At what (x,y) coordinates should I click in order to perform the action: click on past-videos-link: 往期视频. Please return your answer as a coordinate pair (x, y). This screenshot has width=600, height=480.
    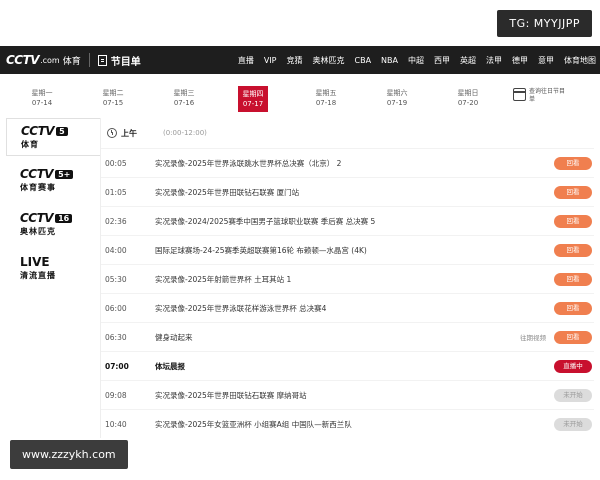
    Looking at the image, I should click on (533, 337).